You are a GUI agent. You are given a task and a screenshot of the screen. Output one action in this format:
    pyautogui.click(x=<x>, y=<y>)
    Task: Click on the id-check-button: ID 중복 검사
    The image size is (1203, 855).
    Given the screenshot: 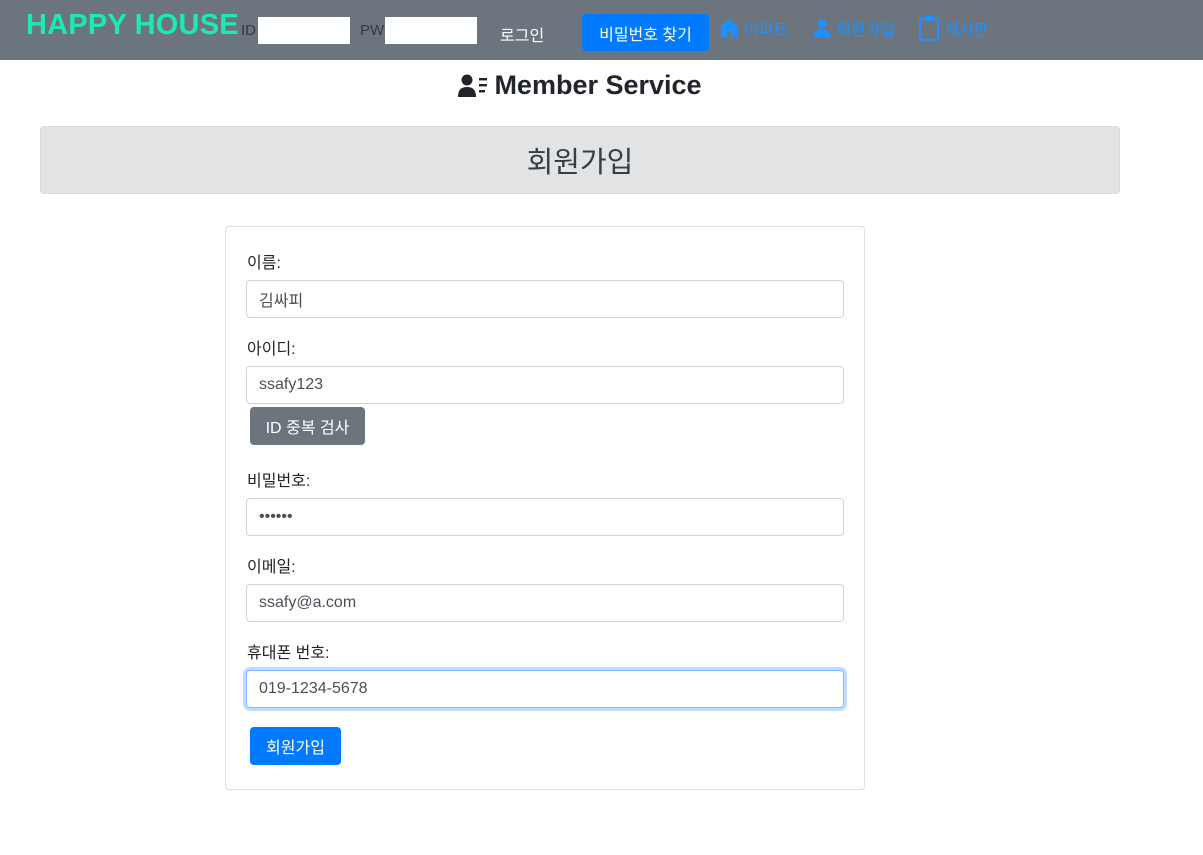 What is the action you would take?
    pyautogui.click(x=307, y=426)
    